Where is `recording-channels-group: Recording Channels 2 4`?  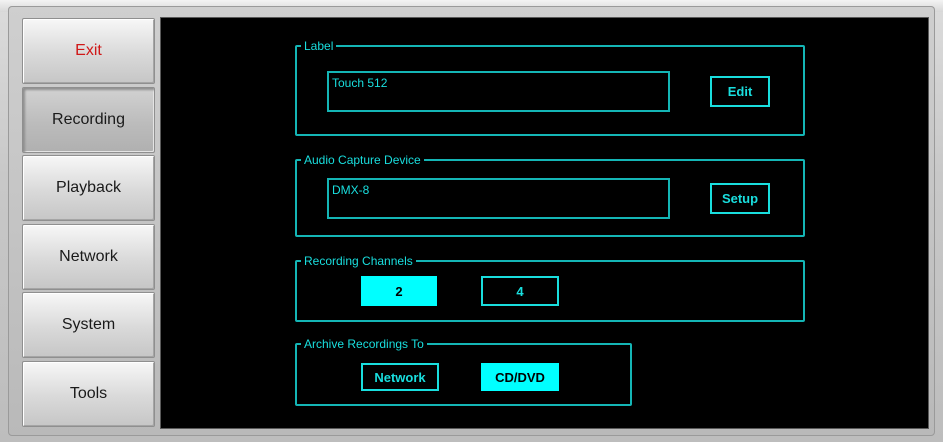 recording-channels-group: Recording Channels 2 4 is located at coordinates (550, 288).